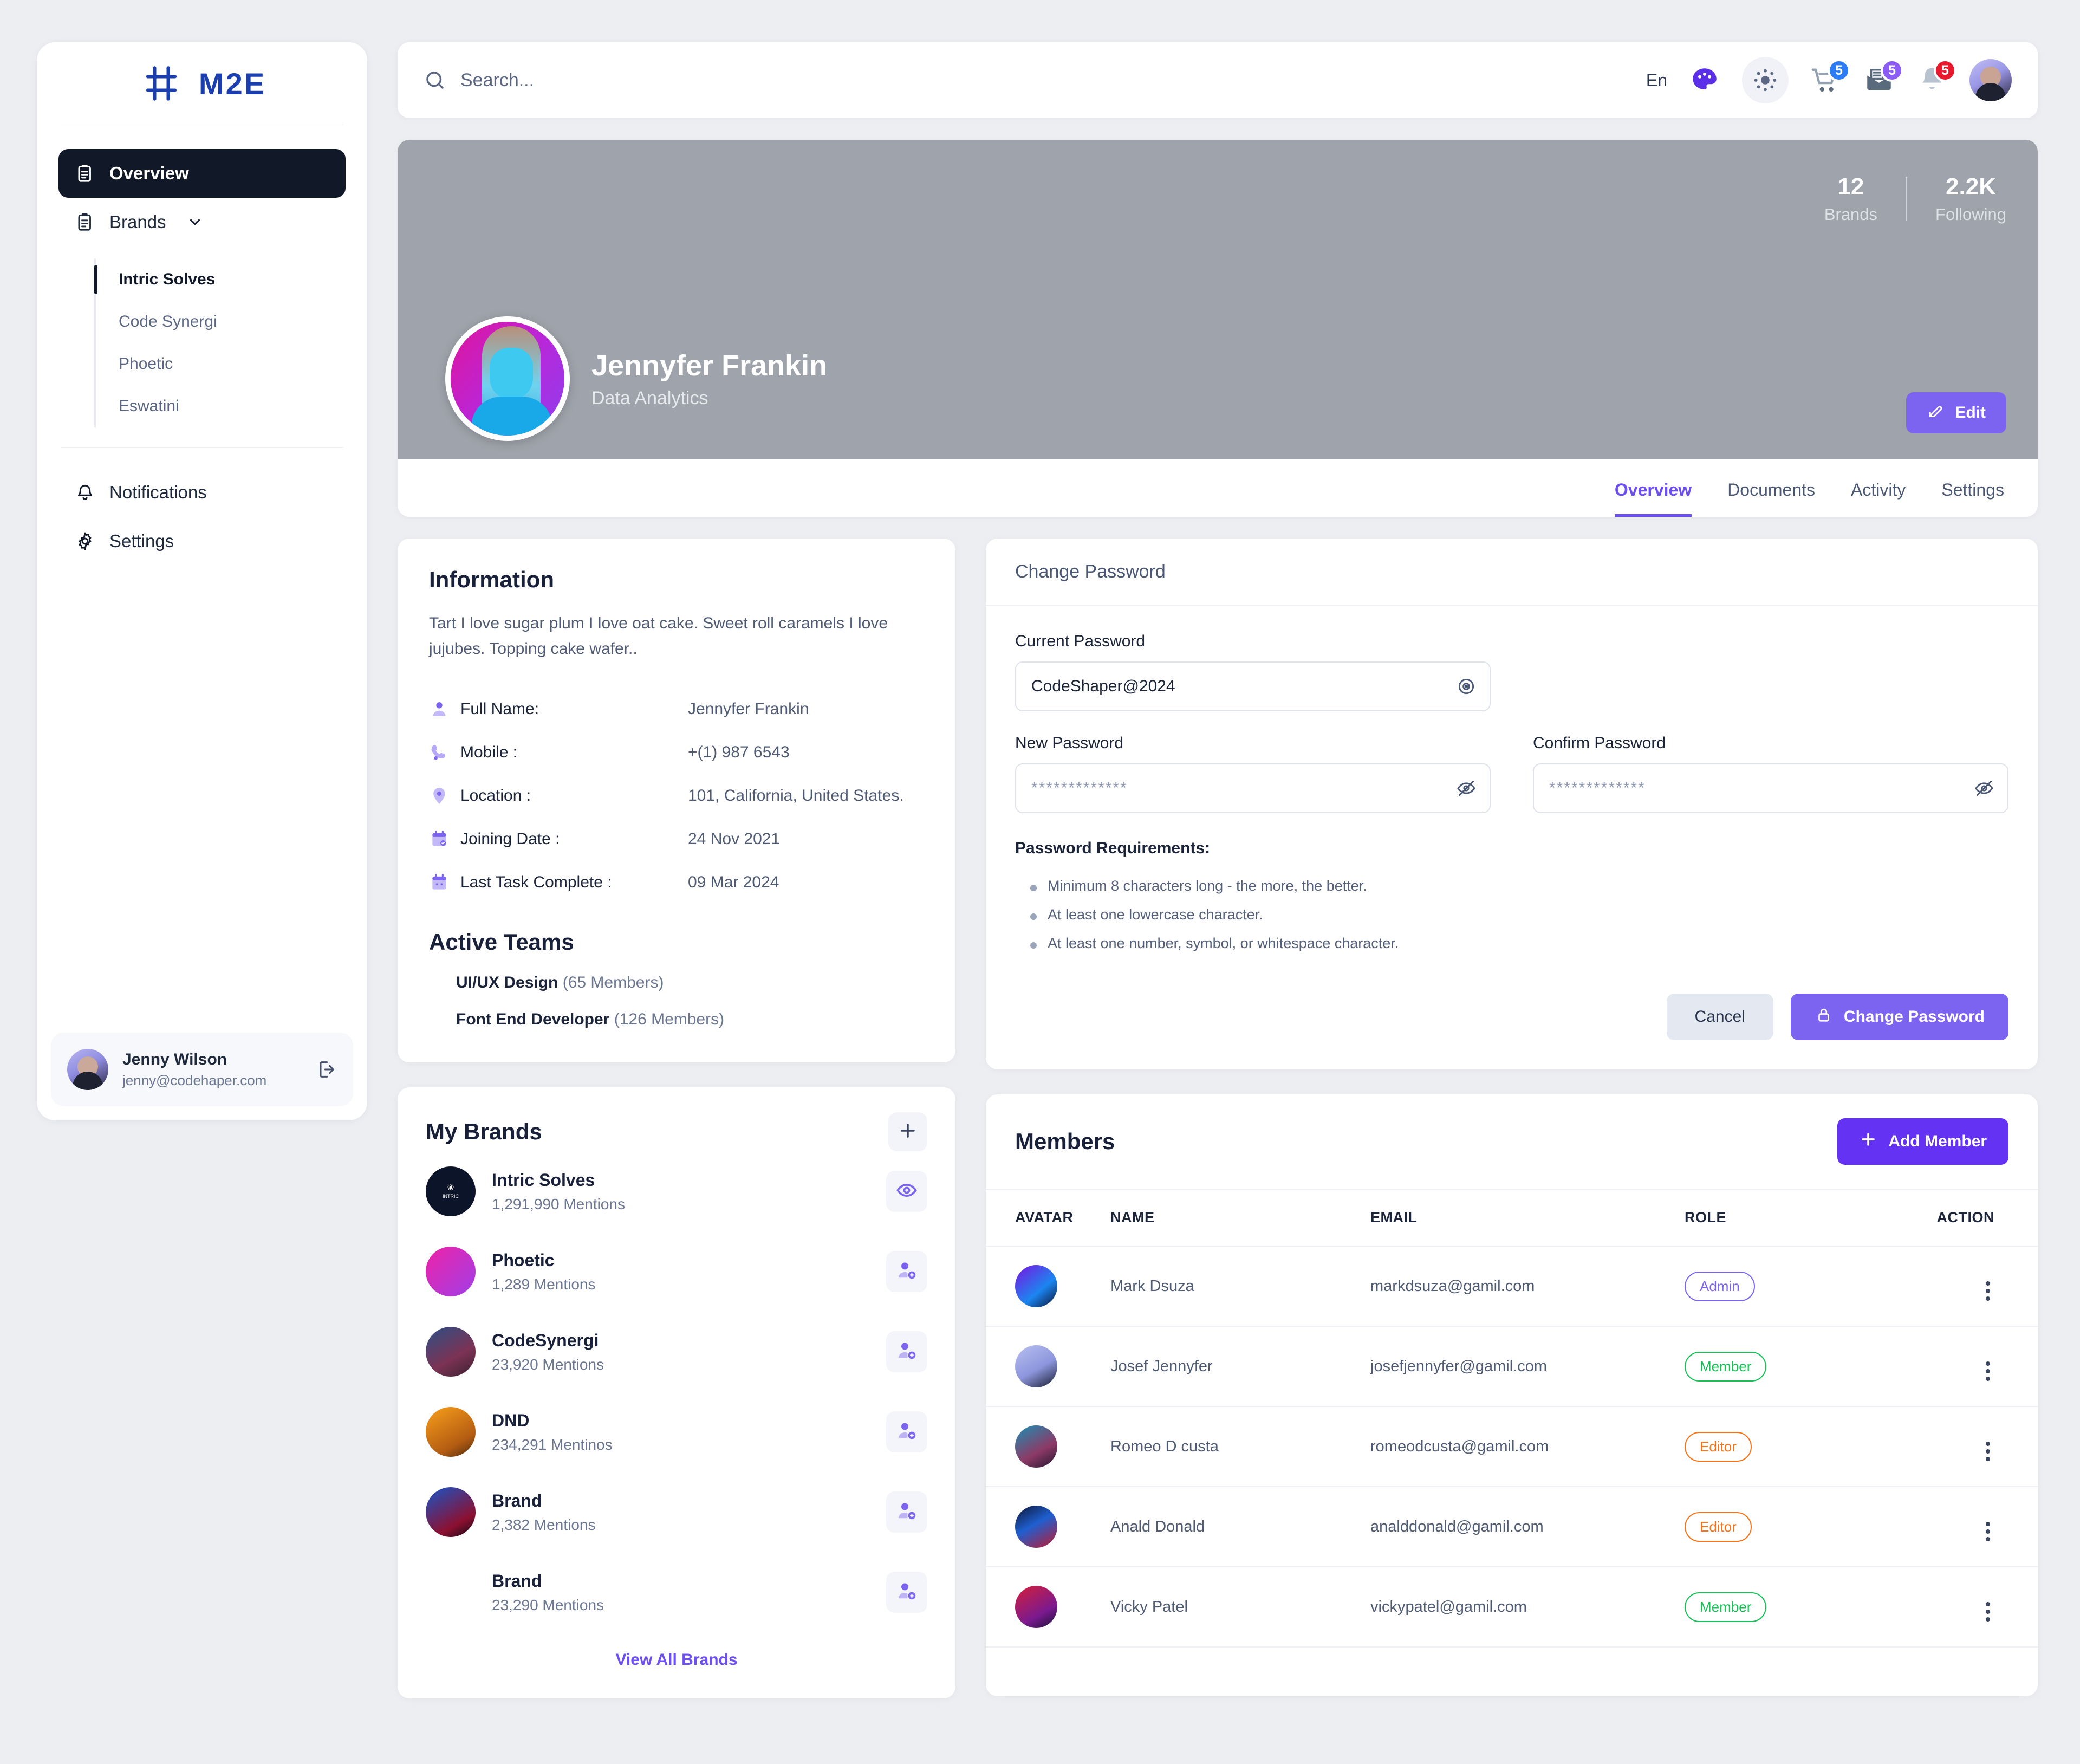  I want to click on edit-profile-button: Edit, so click(1956, 412).